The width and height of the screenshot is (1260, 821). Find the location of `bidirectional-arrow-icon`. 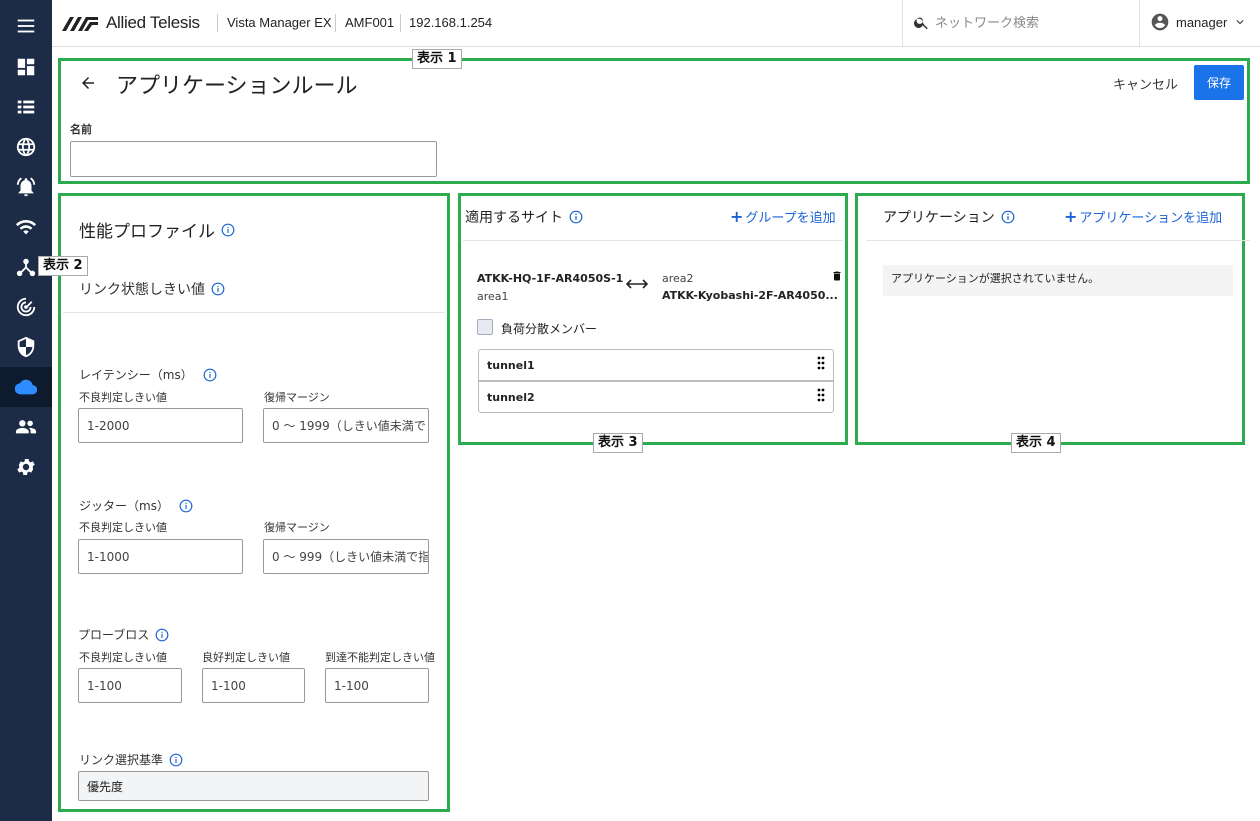

bidirectional-arrow-icon is located at coordinates (637, 284).